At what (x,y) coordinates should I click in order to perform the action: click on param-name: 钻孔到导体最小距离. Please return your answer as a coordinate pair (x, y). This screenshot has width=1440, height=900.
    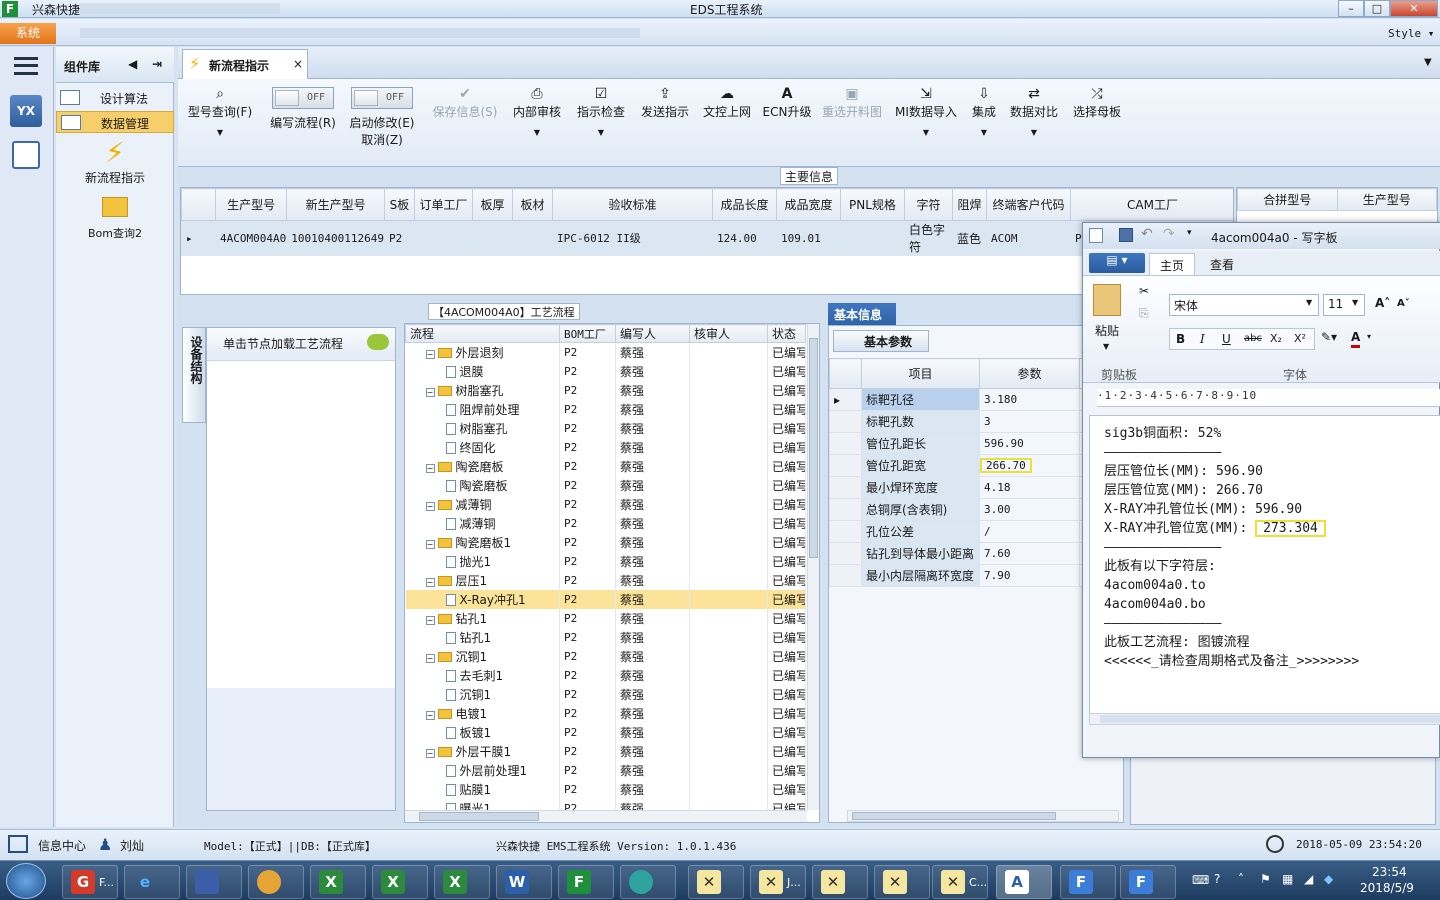
    Looking at the image, I should click on (920, 553).